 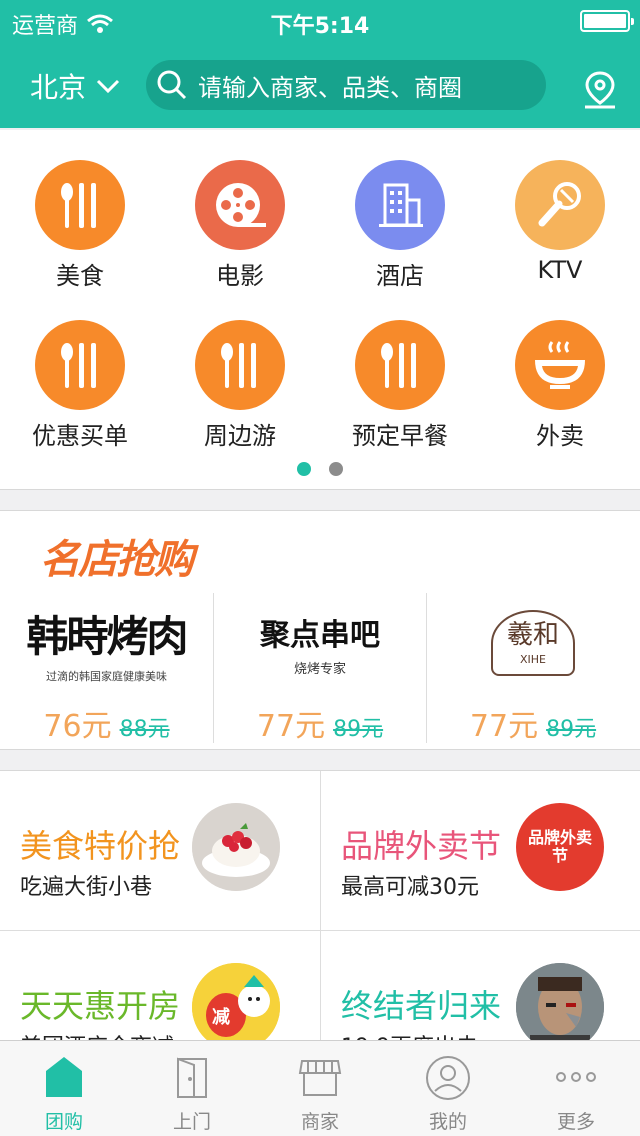 I want to click on badge-text: 品牌外卖节, so click(x=560, y=846).